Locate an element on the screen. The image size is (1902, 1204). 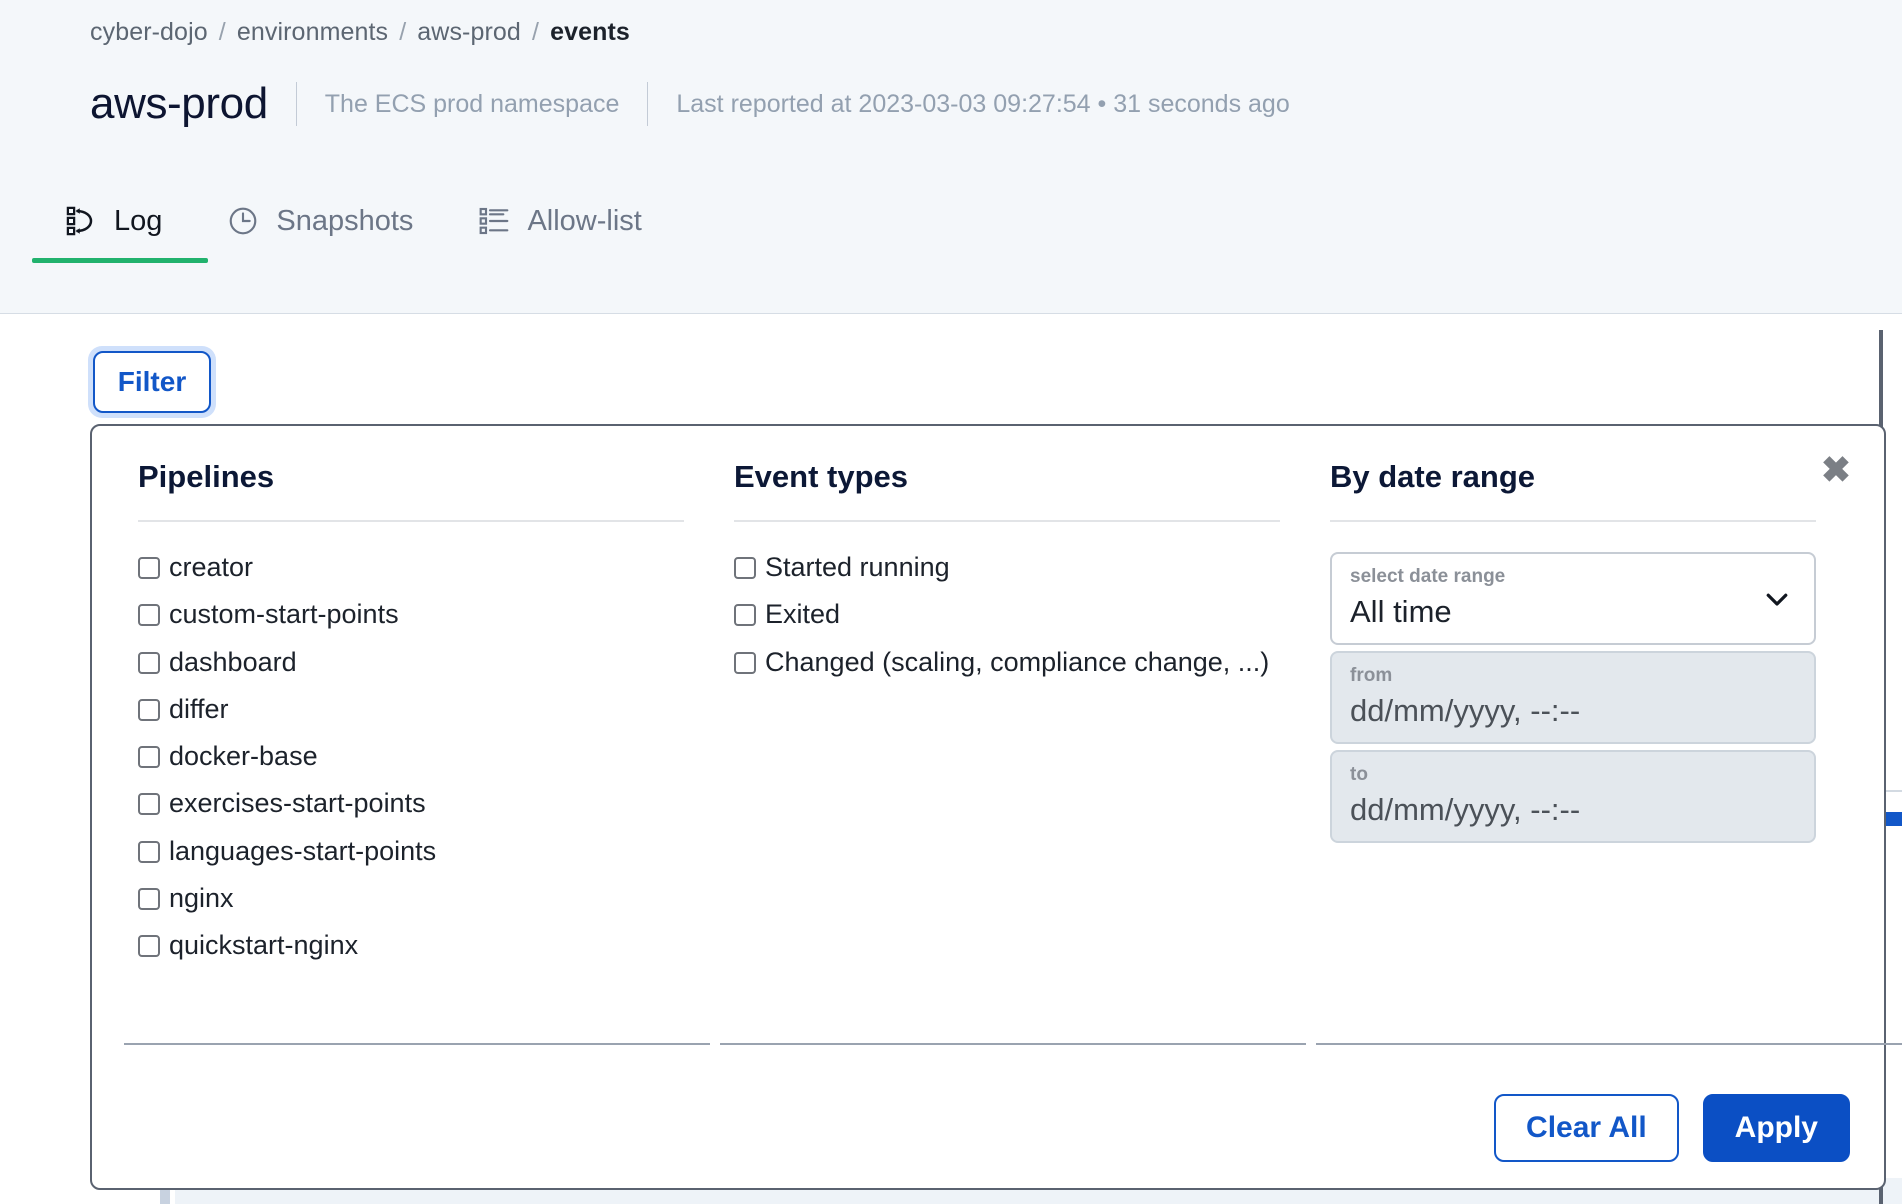
breadcrumb-item-aws-prod: aws-prod is located at coordinates (469, 32).